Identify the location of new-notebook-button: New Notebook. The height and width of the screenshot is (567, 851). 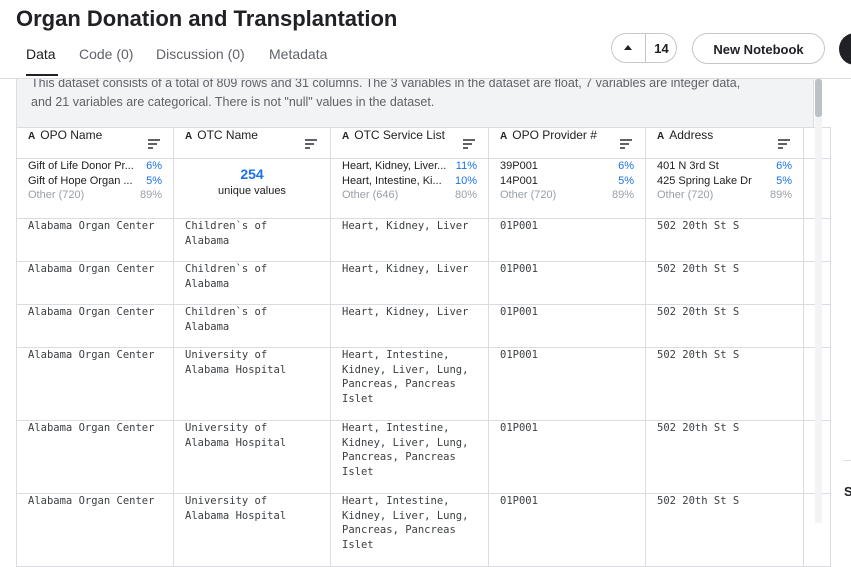
(758, 48).